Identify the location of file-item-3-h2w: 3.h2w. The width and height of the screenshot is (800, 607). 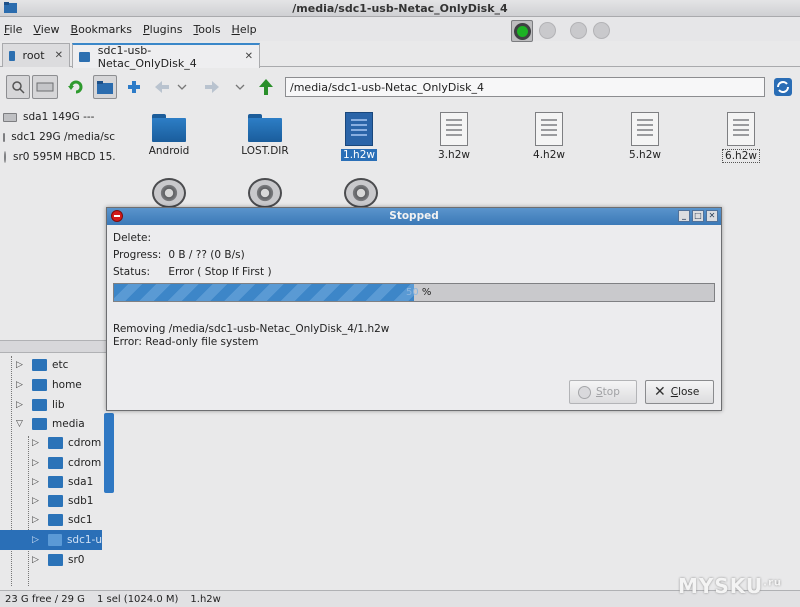
(454, 136).